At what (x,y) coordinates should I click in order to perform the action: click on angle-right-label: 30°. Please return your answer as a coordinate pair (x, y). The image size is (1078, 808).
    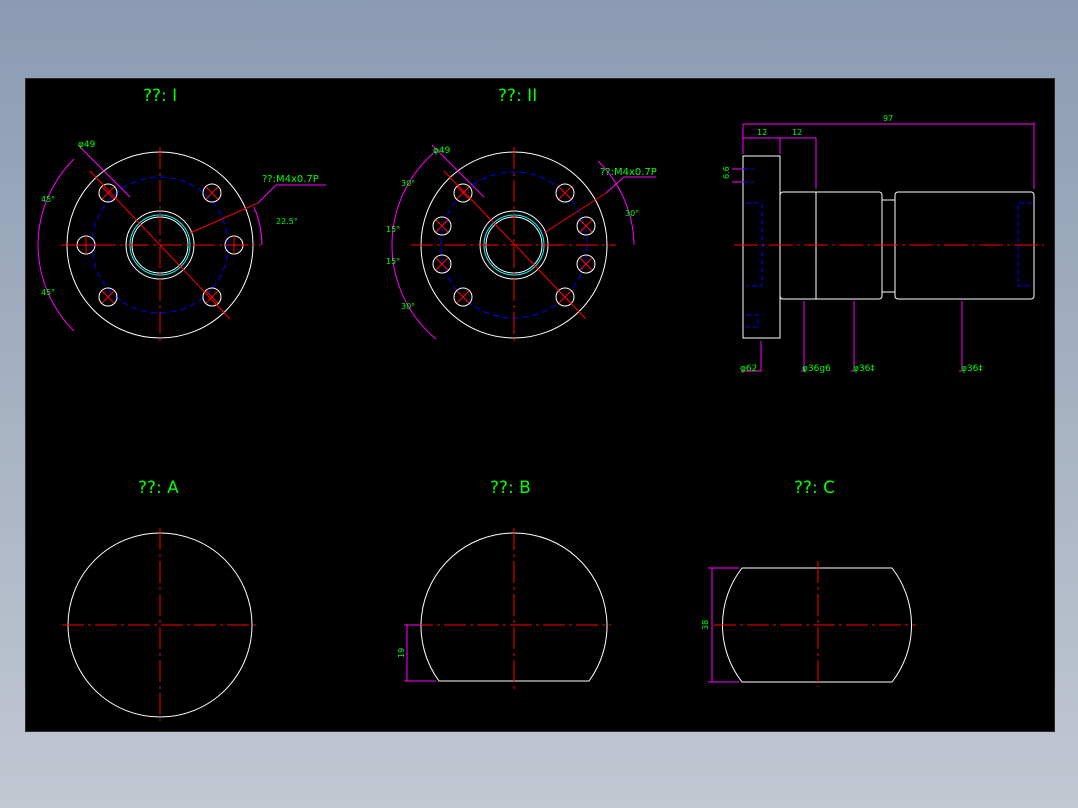
    Looking at the image, I should click on (632, 213).